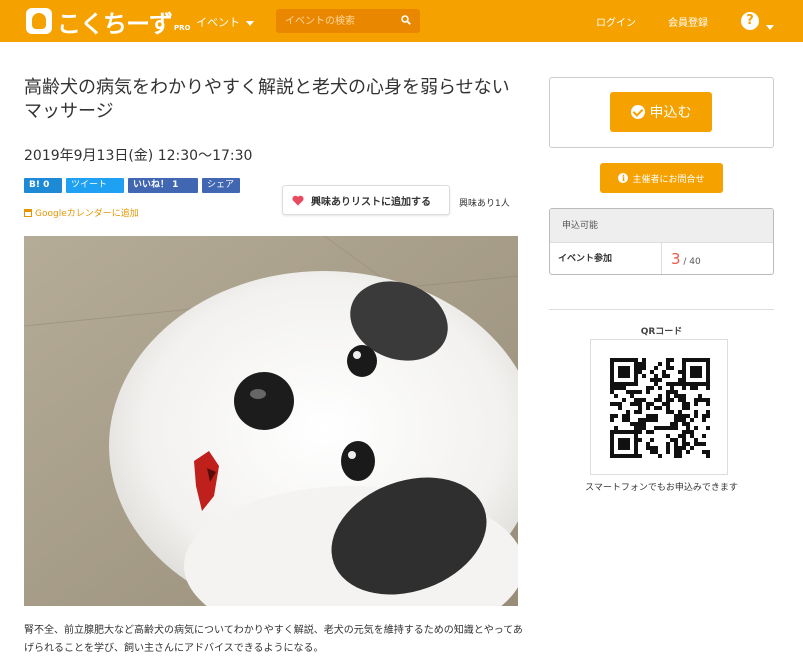 This screenshot has width=803, height=660. I want to click on site-header: こくちーず PRO イベント ログイン 会員登録 ?, so click(401, 21).